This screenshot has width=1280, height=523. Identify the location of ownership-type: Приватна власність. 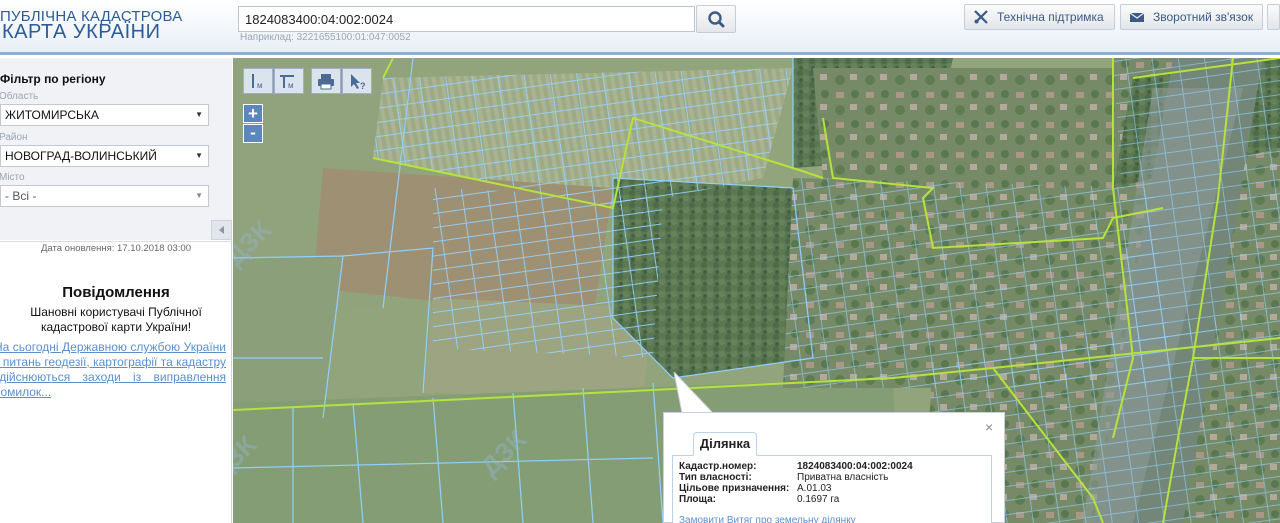
(843, 477).